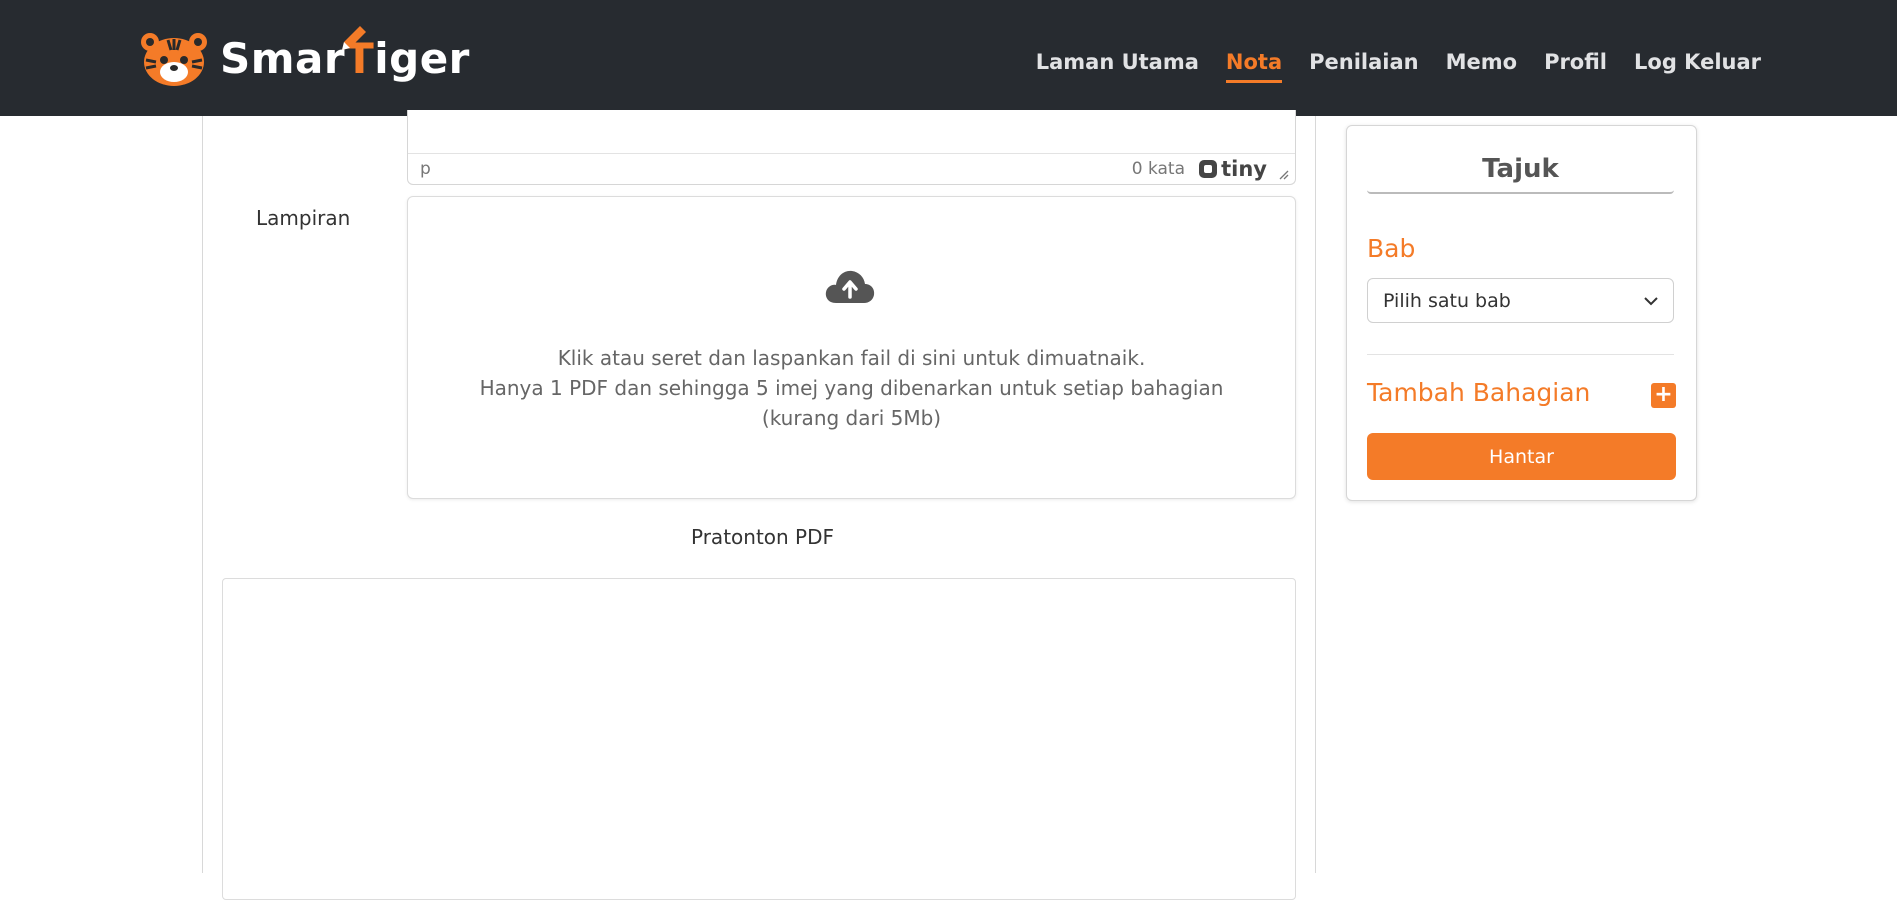 The width and height of the screenshot is (1897, 900). What do you see at coordinates (1447, 300) in the screenshot?
I see `chapter-select-value: Pilih satu bab` at bounding box center [1447, 300].